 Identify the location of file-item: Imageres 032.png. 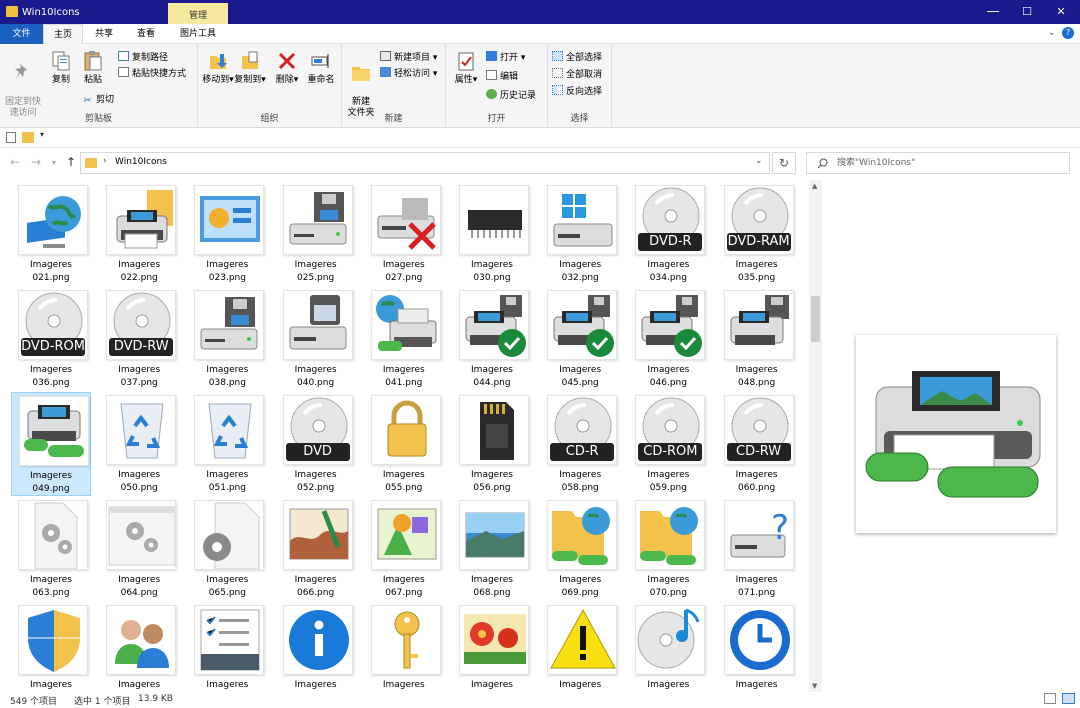
(580, 234).